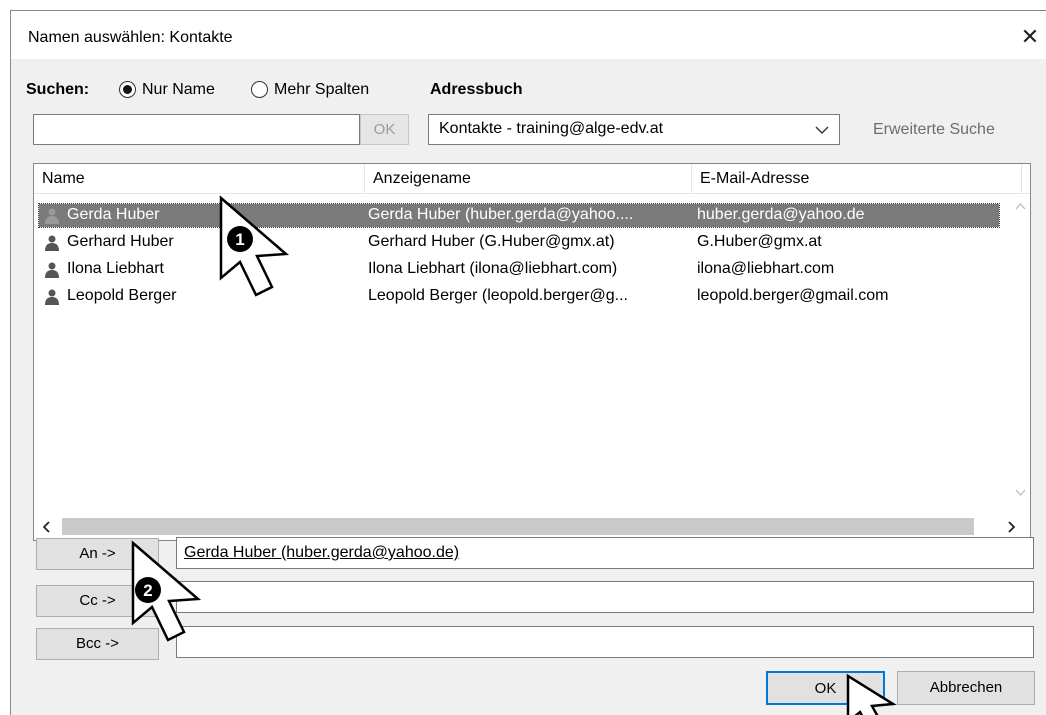 Image resolution: width=1046 pixels, height=715 pixels. What do you see at coordinates (166, 591) in the screenshot?
I see `step-2-cursor-icon: 2` at bounding box center [166, 591].